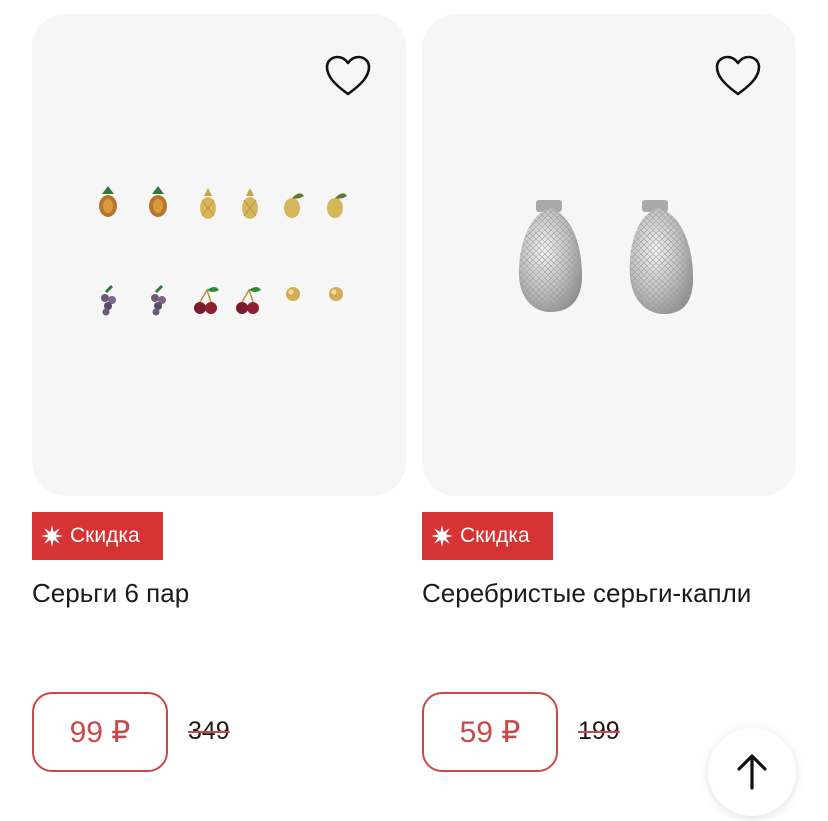 The width and height of the screenshot is (828, 821). I want to click on product-title: Серебристые серьги-капли, so click(586, 593).